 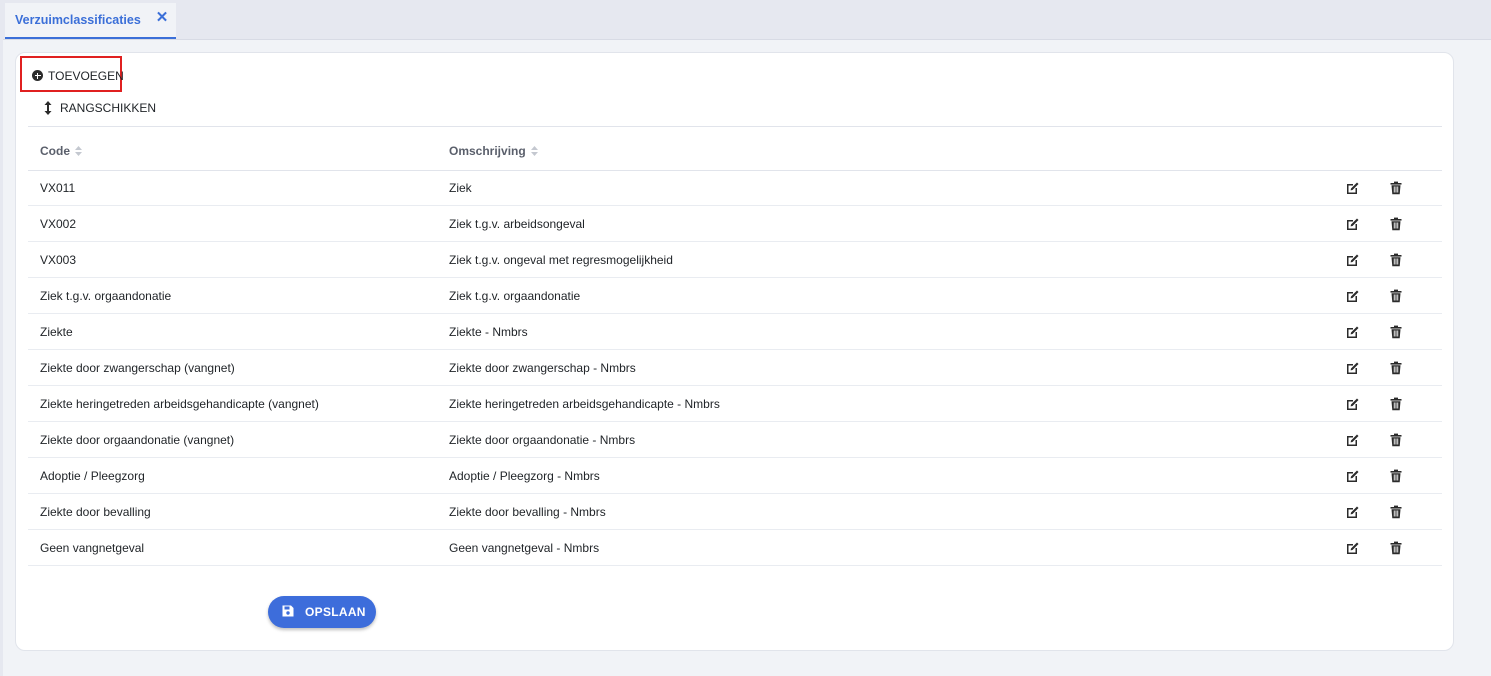 What do you see at coordinates (37, 75) in the screenshot?
I see `plus-circle-icon` at bounding box center [37, 75].